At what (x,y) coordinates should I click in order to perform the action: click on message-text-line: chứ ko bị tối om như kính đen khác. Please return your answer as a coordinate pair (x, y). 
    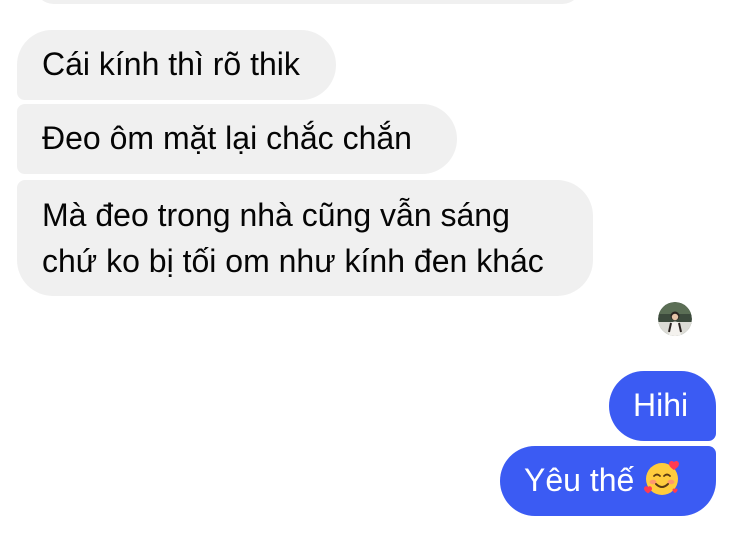
    Looking at the image, I should click on (293, 261).